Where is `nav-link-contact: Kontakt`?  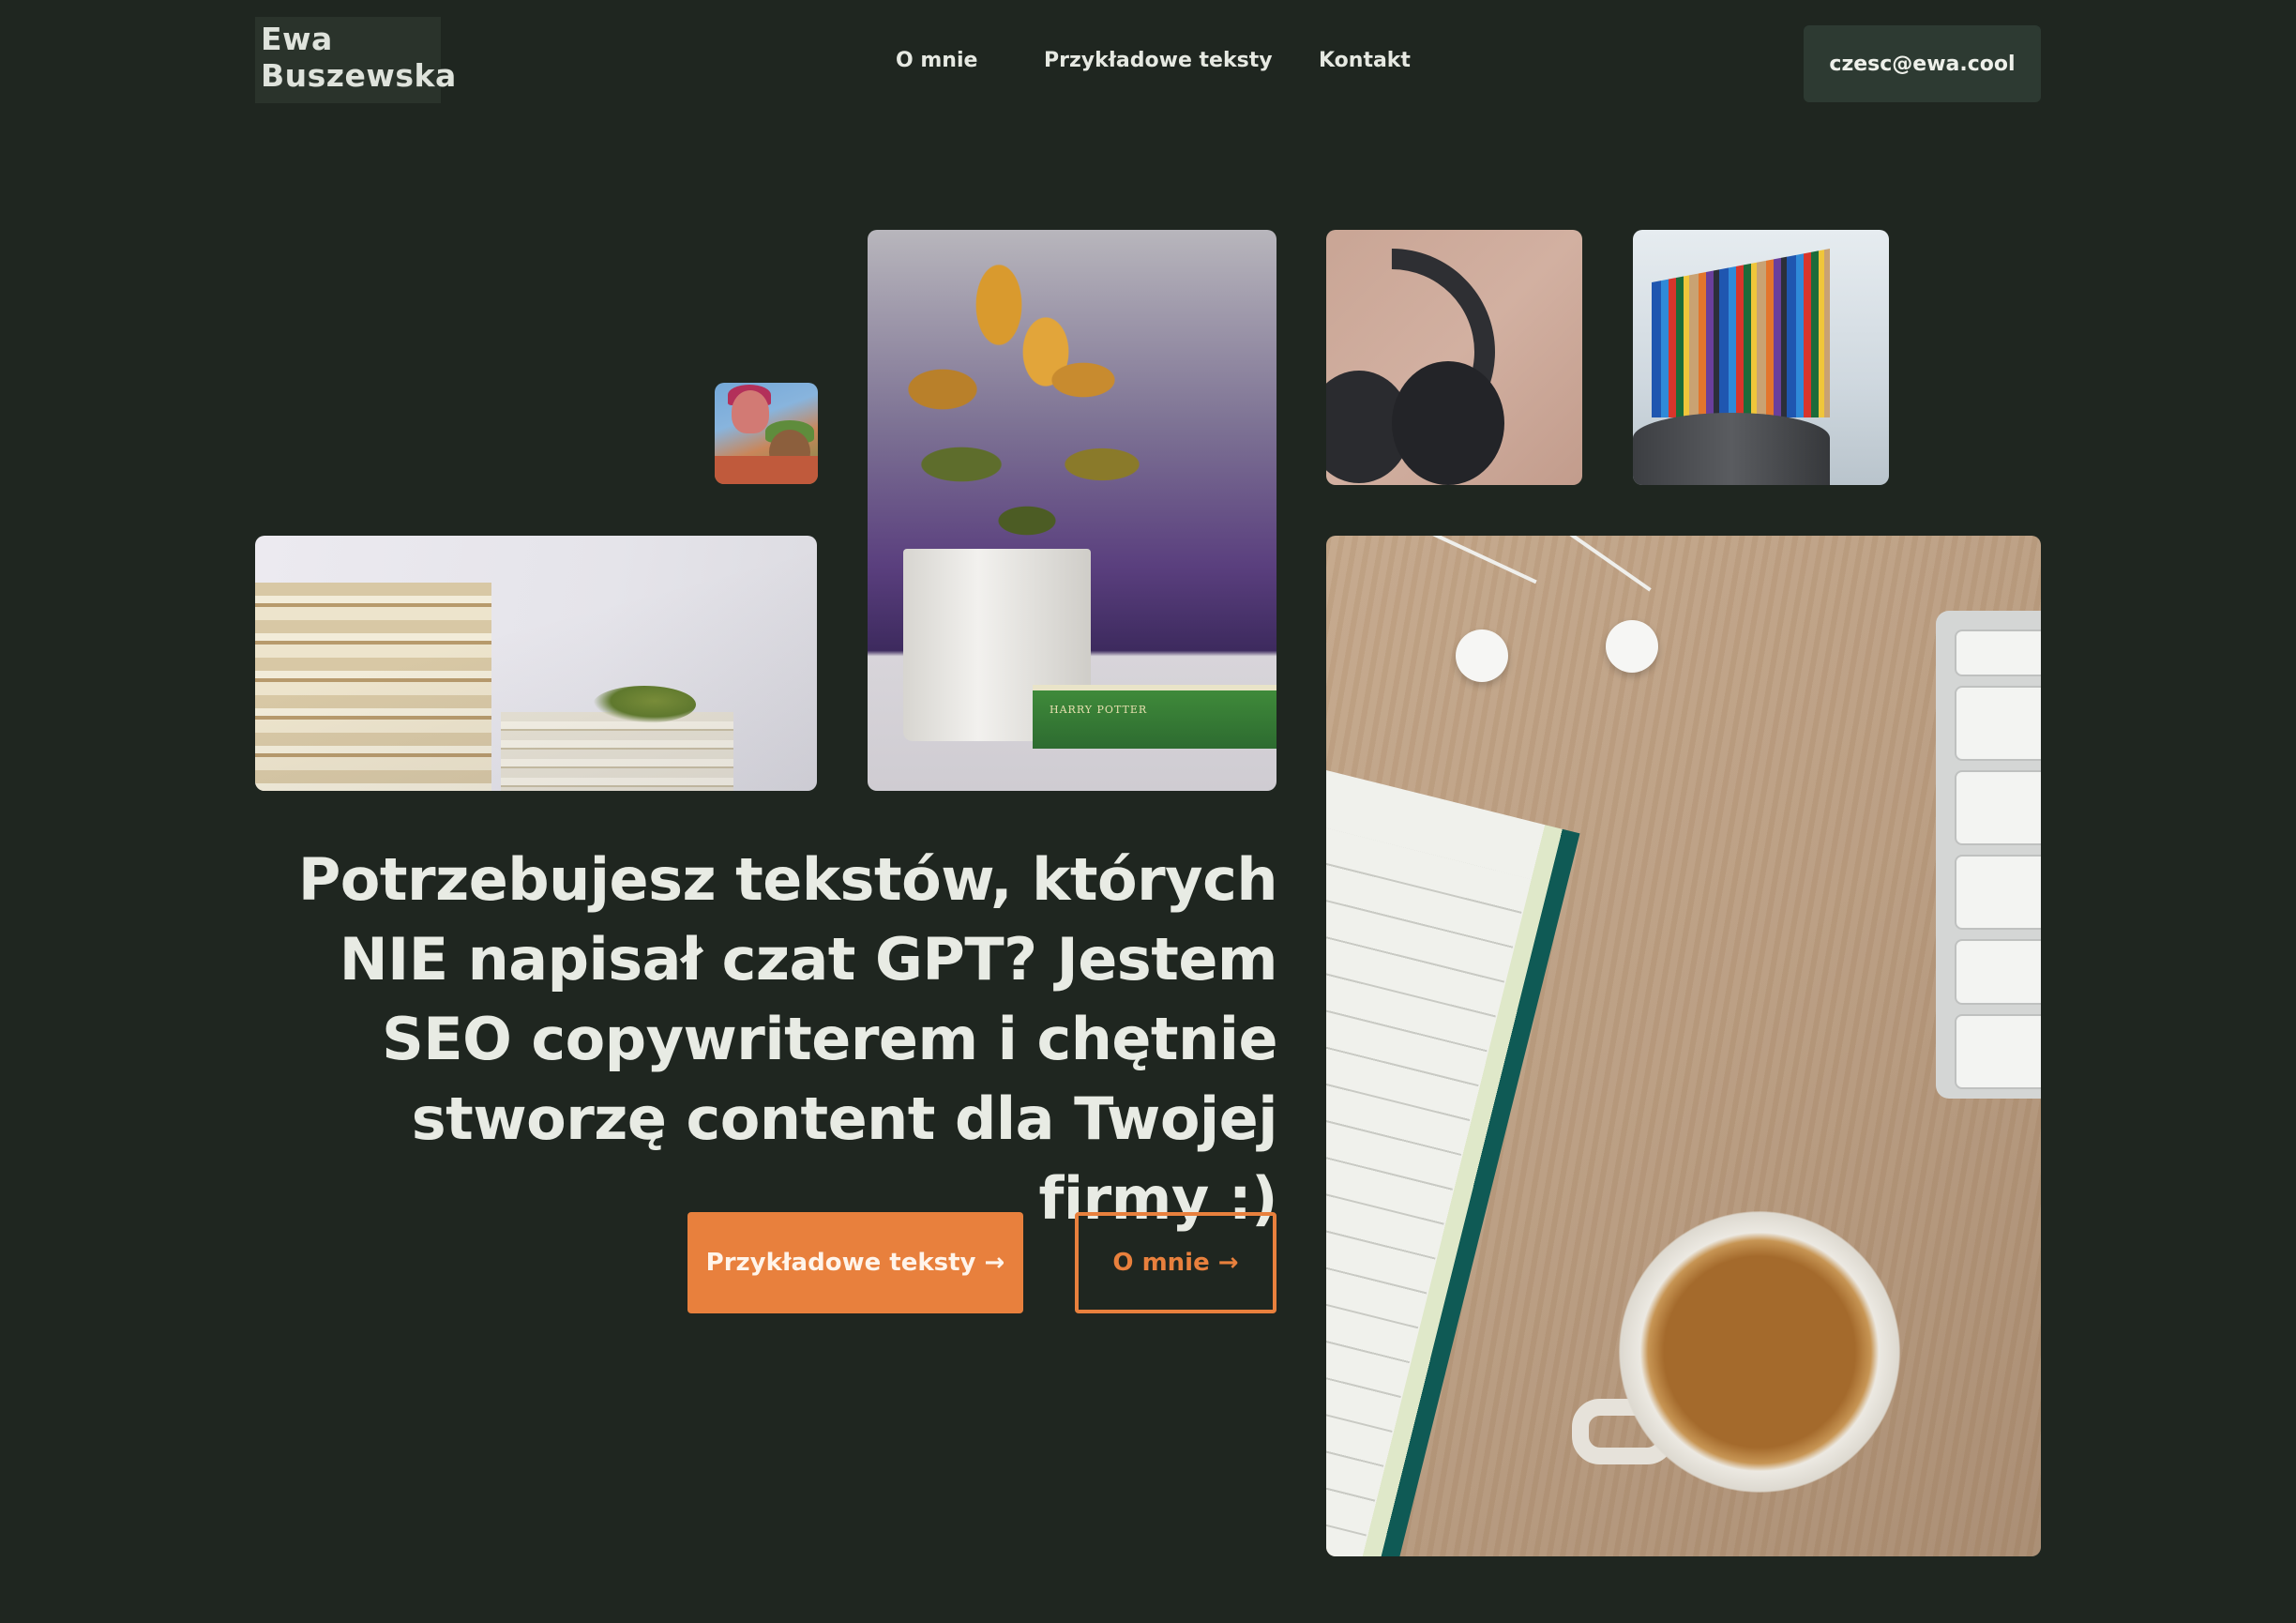 nav-link-contact: Kontakt is located at coordinates (1365, 60).